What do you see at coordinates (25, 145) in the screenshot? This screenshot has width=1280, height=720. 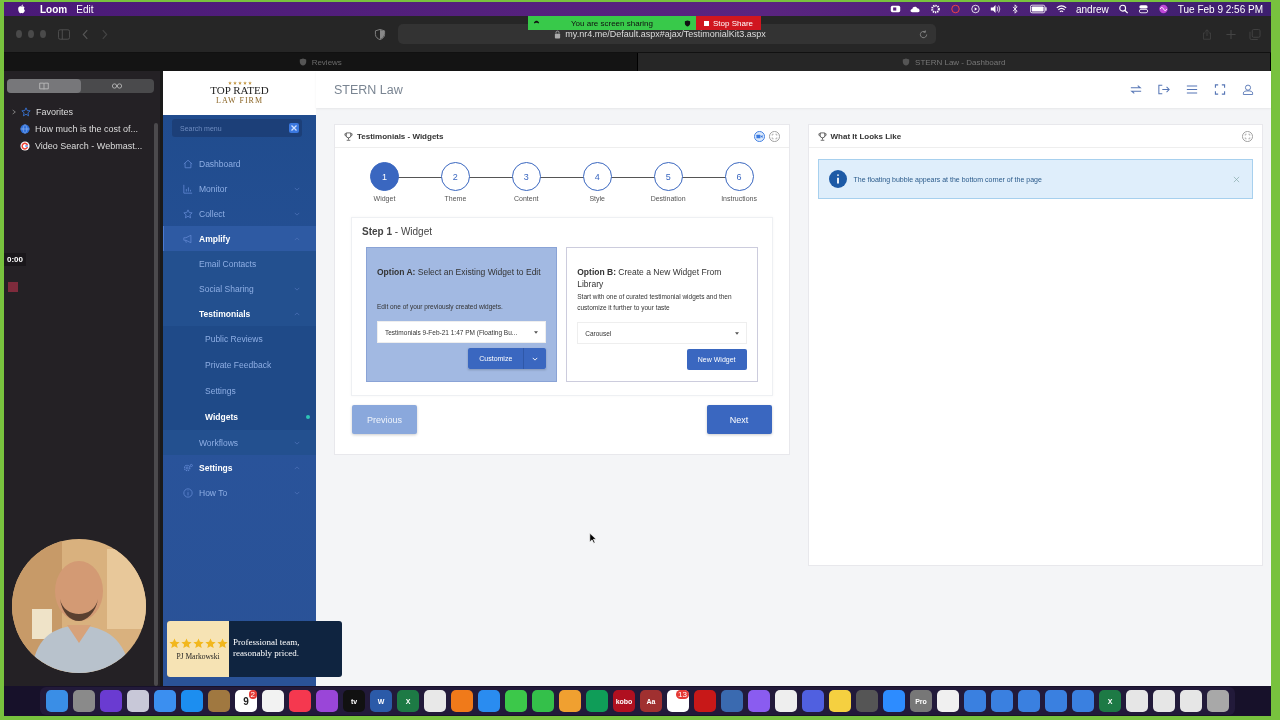 I see `google-icon` at bounding box center [25, 145].